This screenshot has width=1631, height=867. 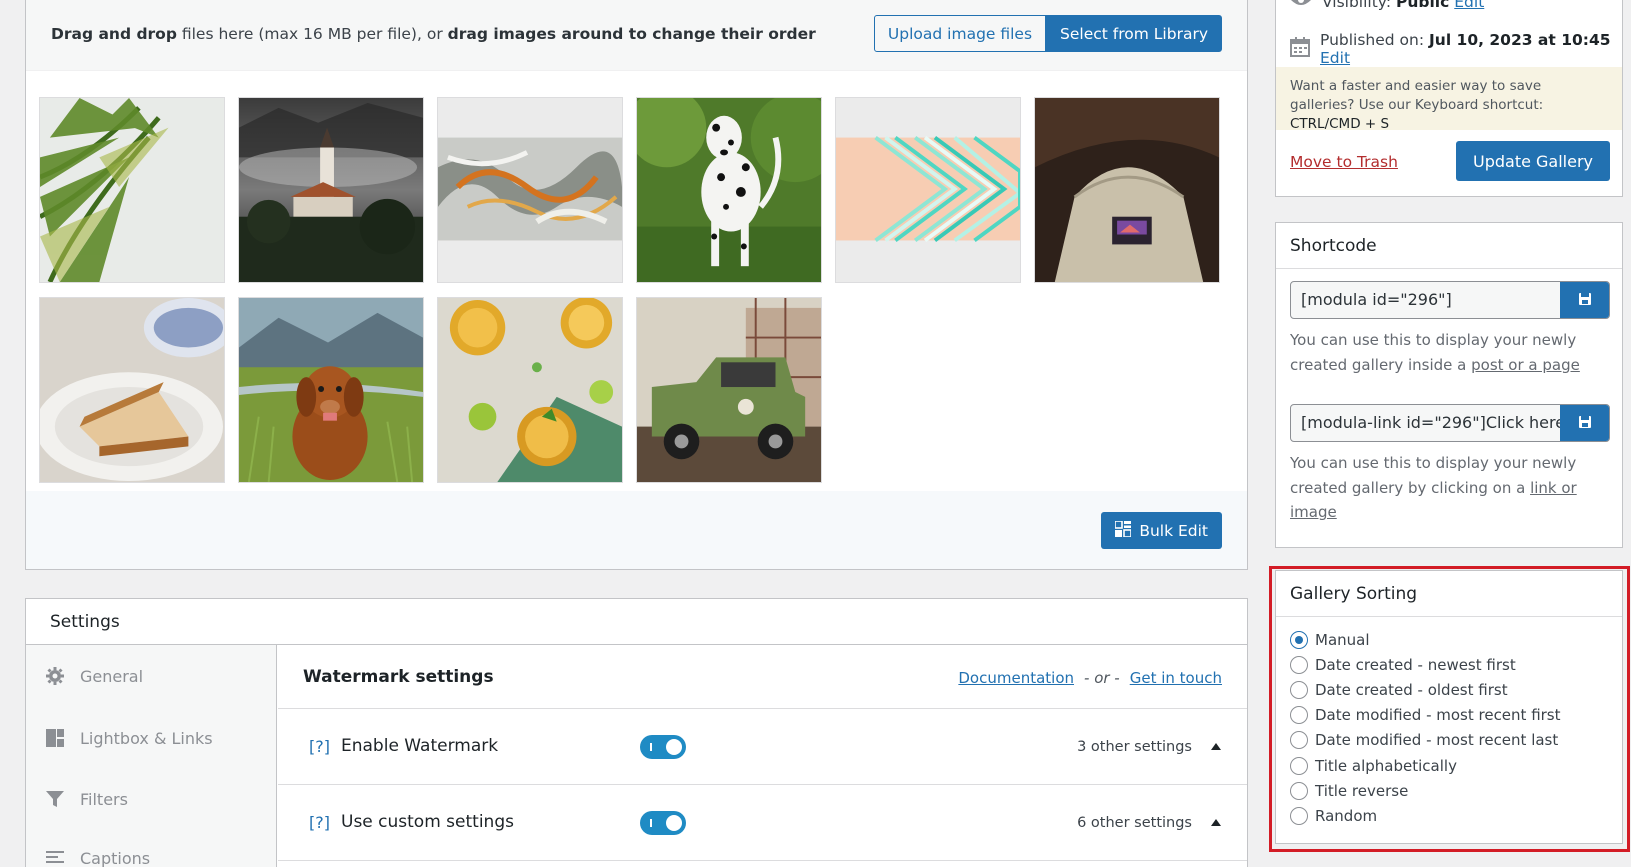 I want to click on published-date: Jul 10, 2023 at 10:45, so click(x=1520, y=40).